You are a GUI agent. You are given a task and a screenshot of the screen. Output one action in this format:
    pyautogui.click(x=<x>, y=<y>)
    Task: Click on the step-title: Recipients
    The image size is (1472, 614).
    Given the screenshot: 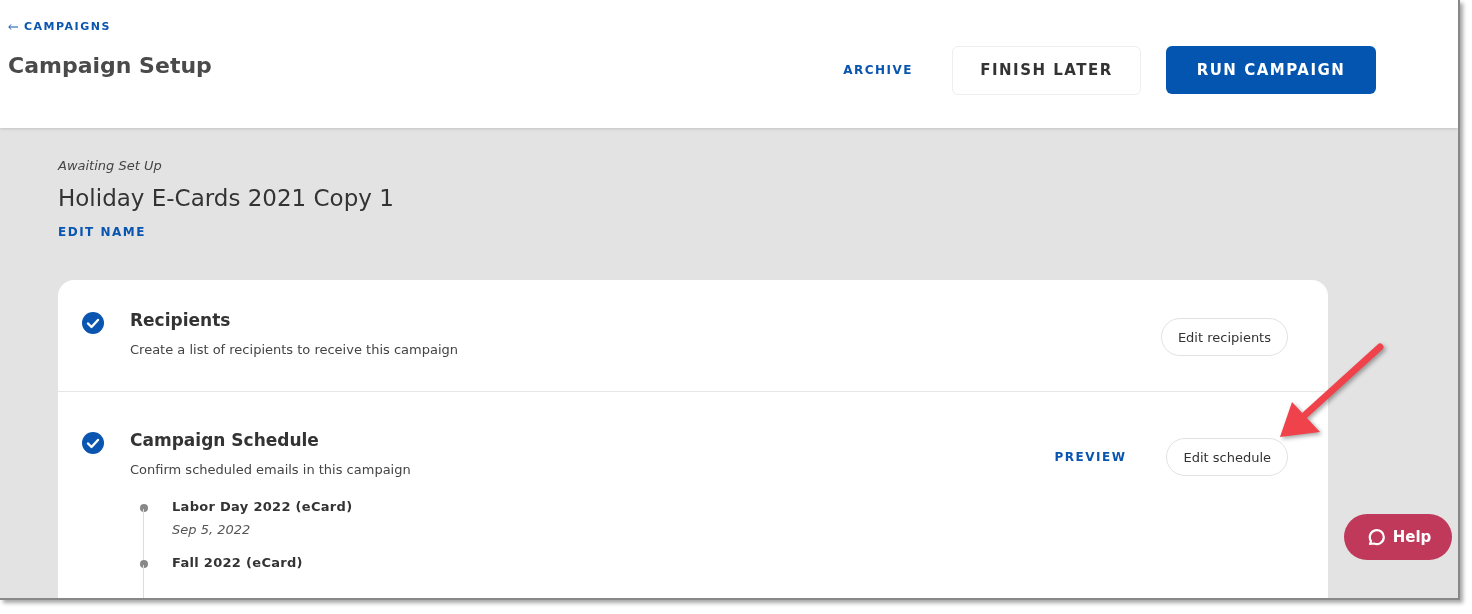 What is the action you would take?
    pyautogui.click(x=181, y=320)
    